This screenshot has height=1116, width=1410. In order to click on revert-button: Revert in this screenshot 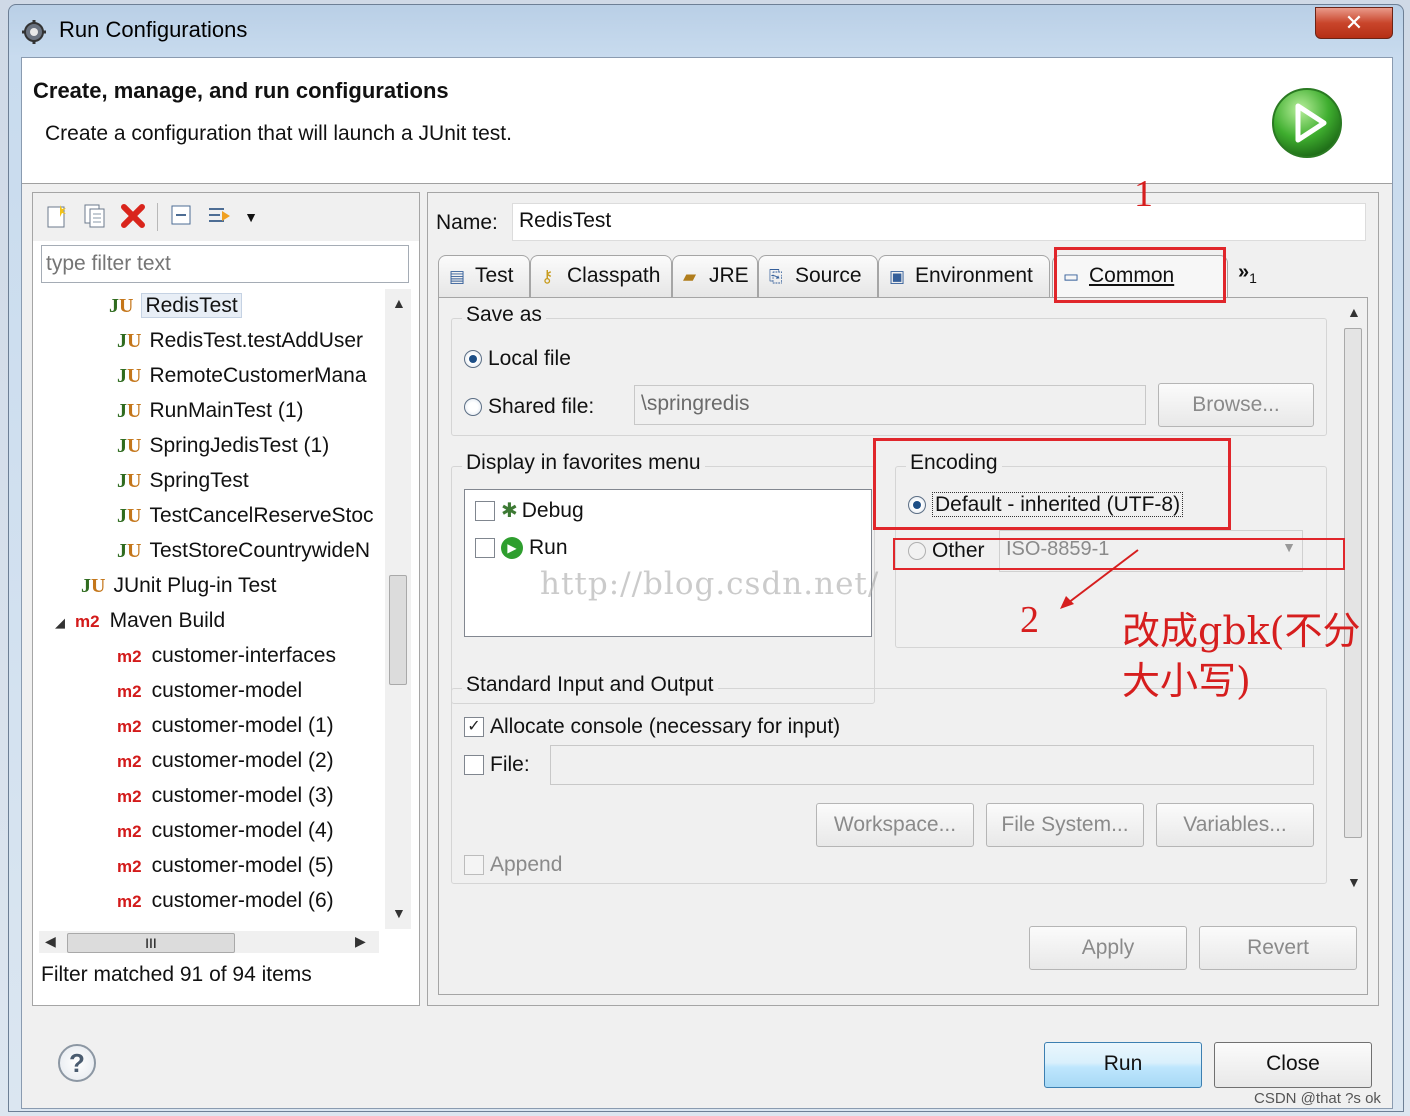, I will do `click(1278, 948)`.